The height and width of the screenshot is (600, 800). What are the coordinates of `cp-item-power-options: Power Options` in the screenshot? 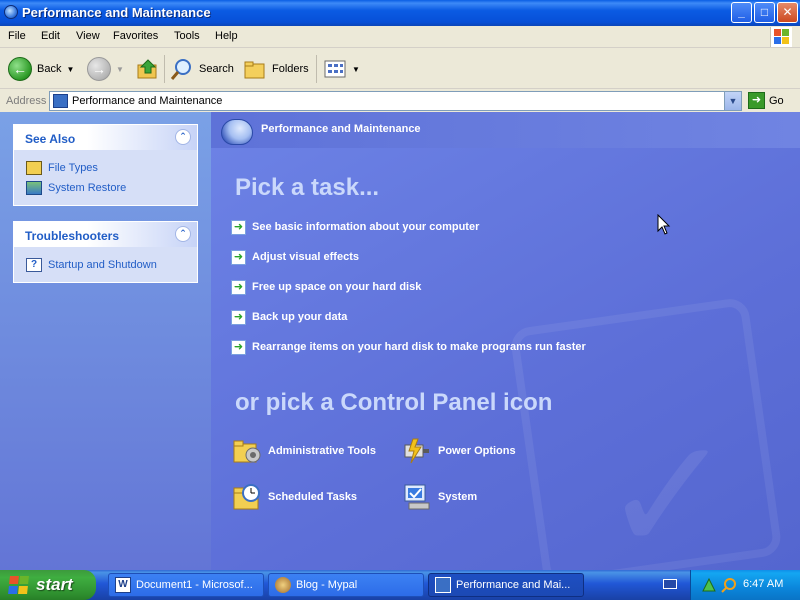 It's located at (458, 451).